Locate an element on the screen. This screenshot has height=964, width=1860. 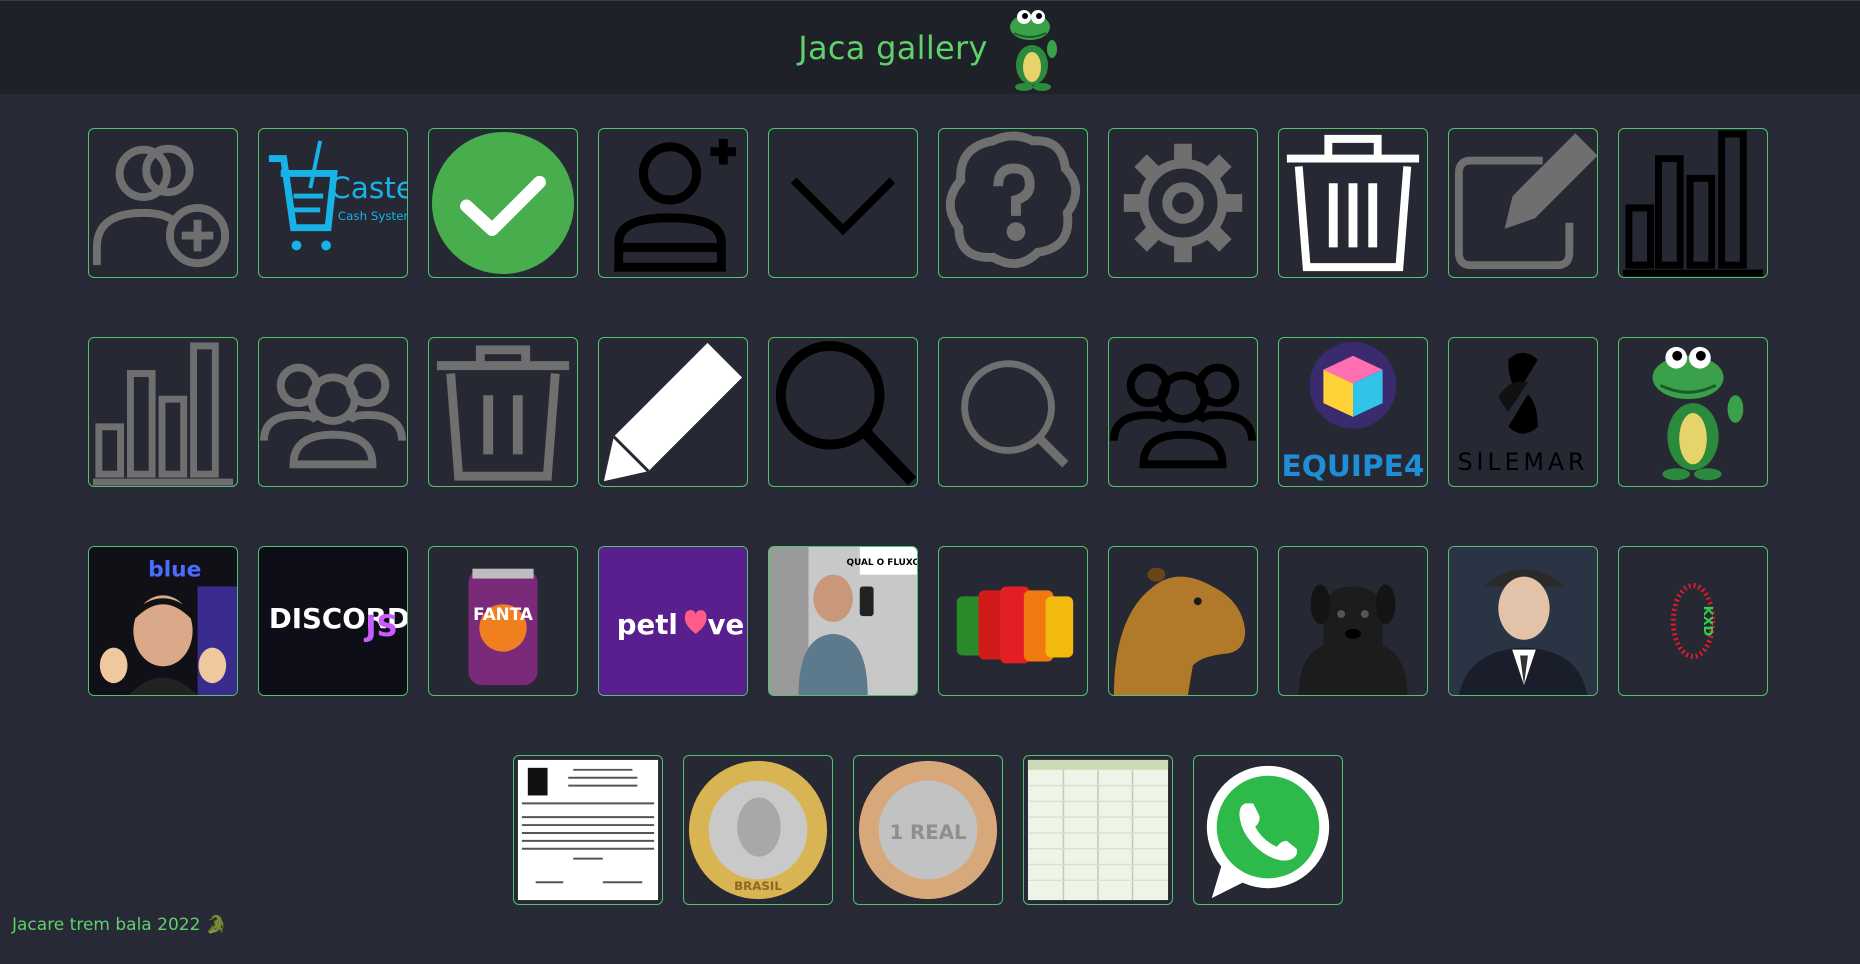
selfie-photo: QUAL O FLUXO?? is located at coordinates (843, 621).